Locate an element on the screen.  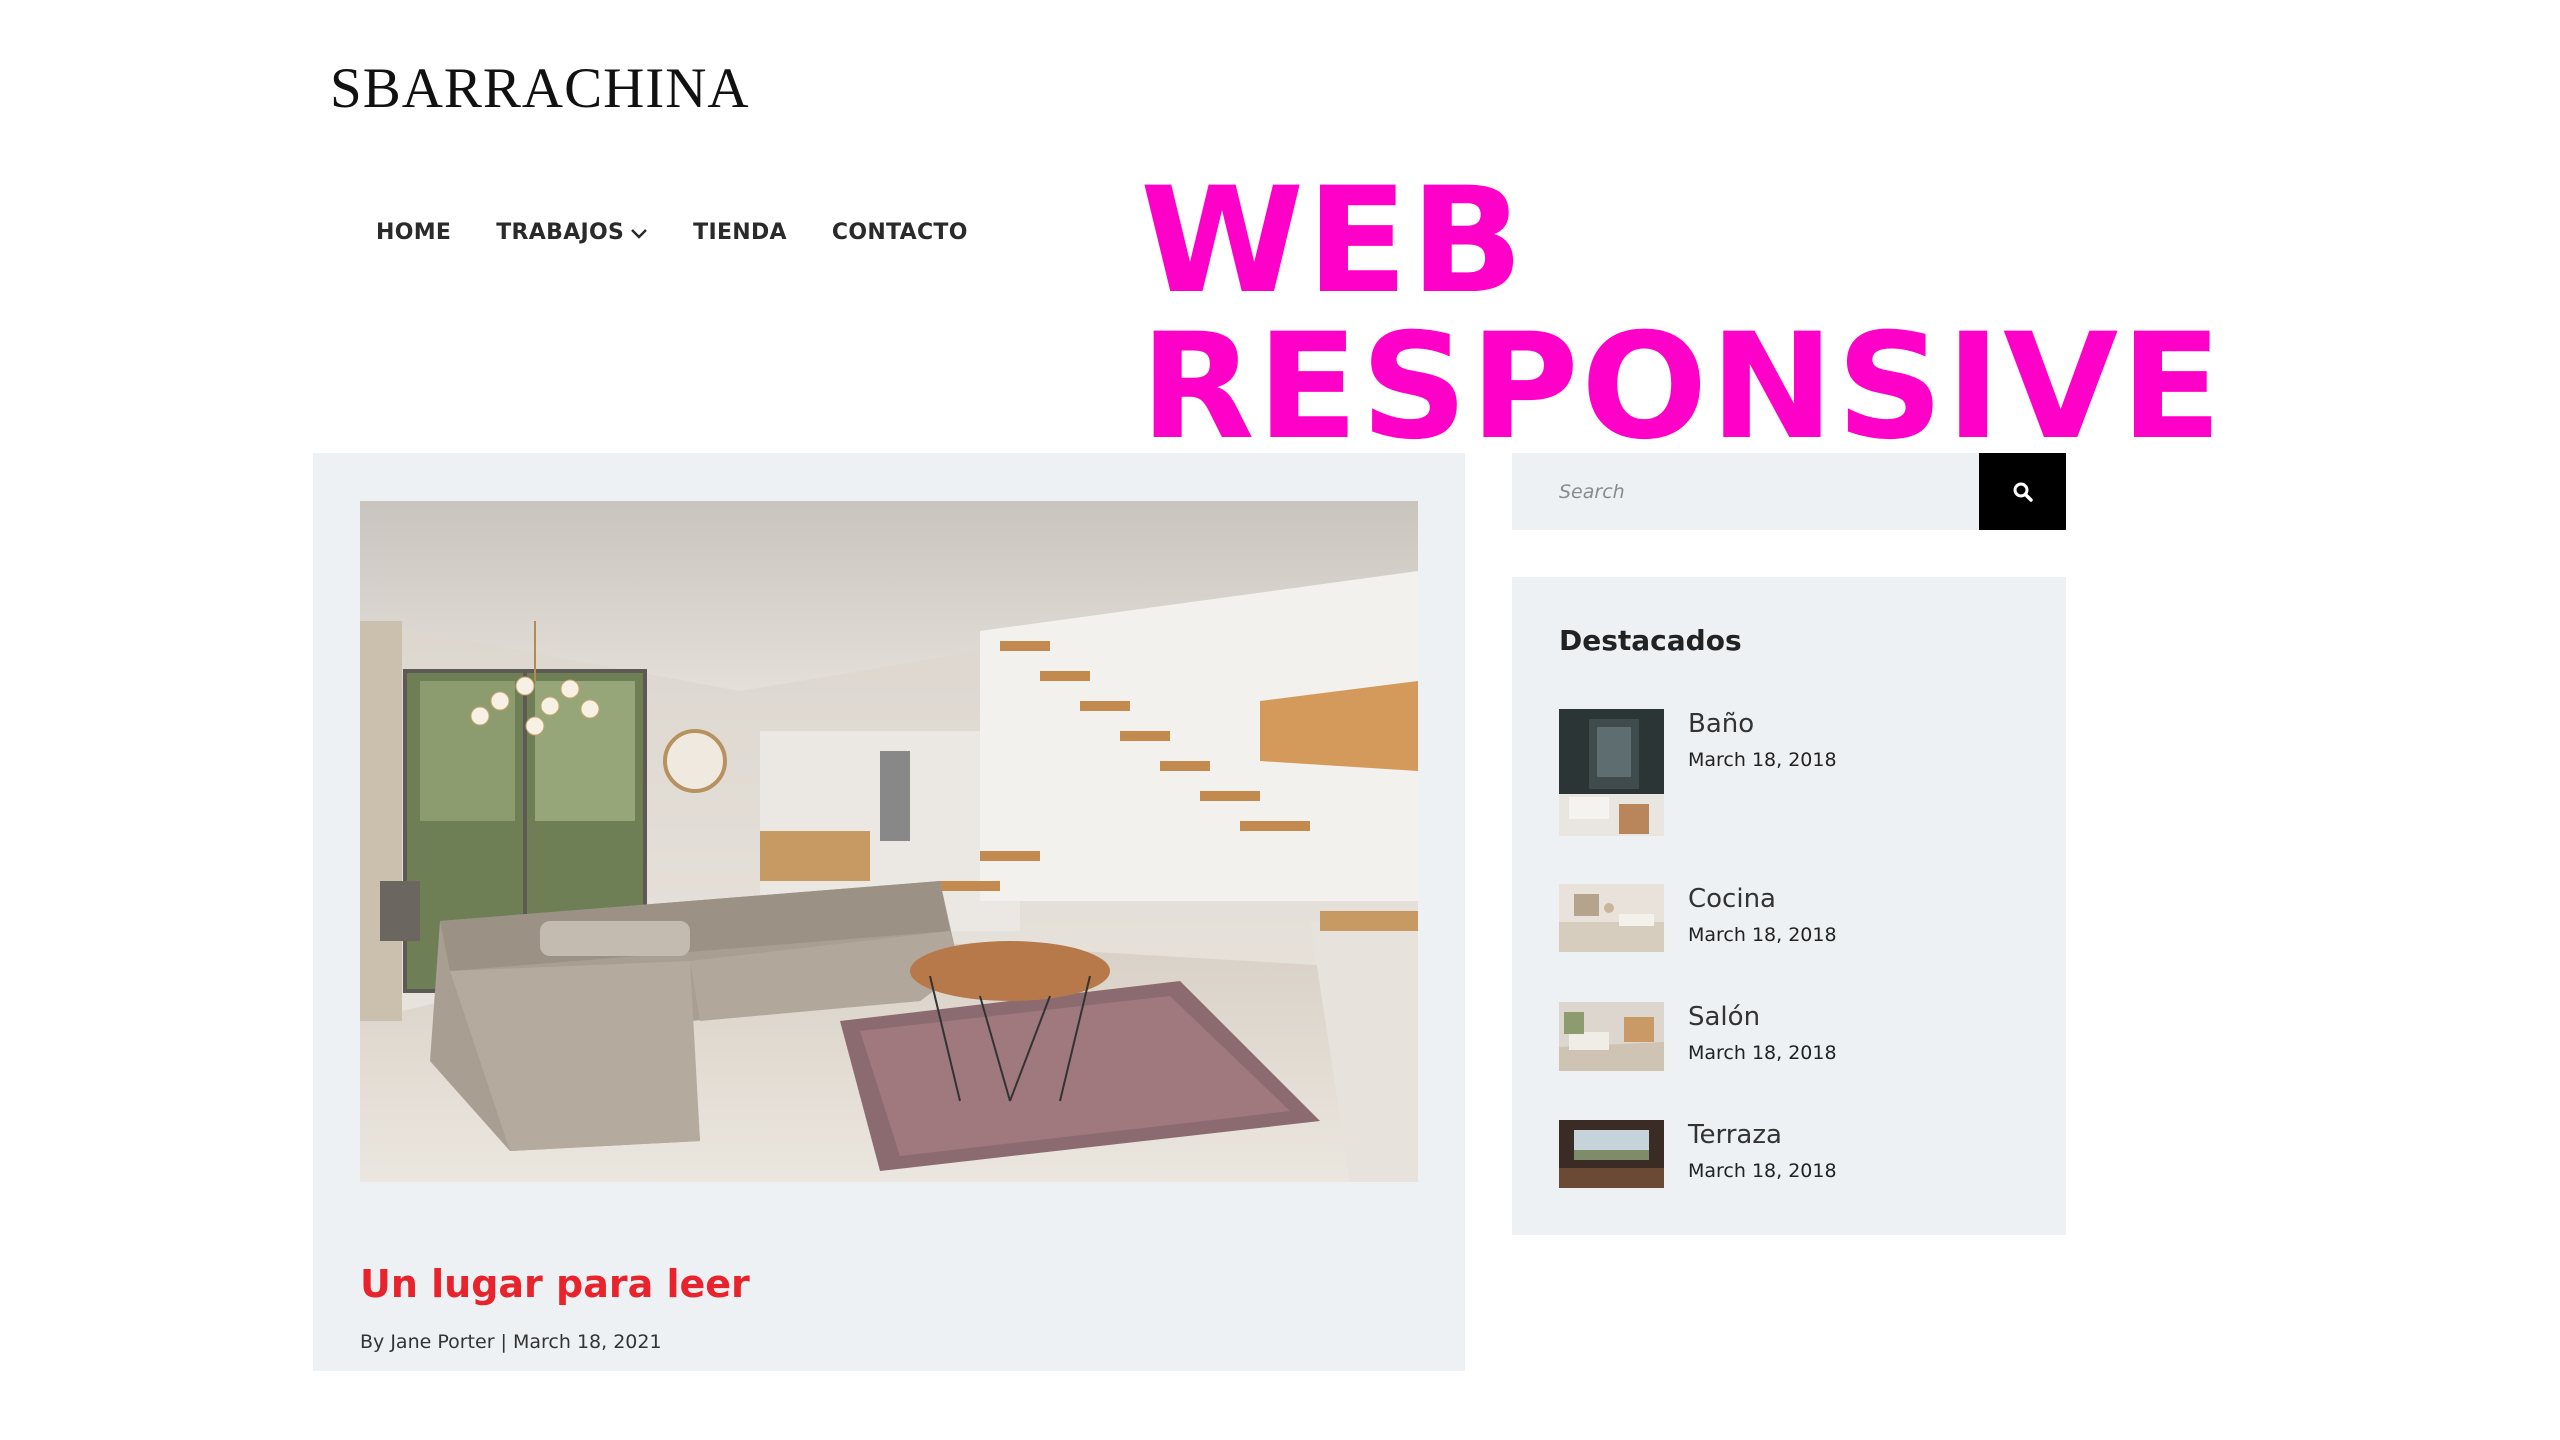
search-button is located at coordinates (2022, 491).